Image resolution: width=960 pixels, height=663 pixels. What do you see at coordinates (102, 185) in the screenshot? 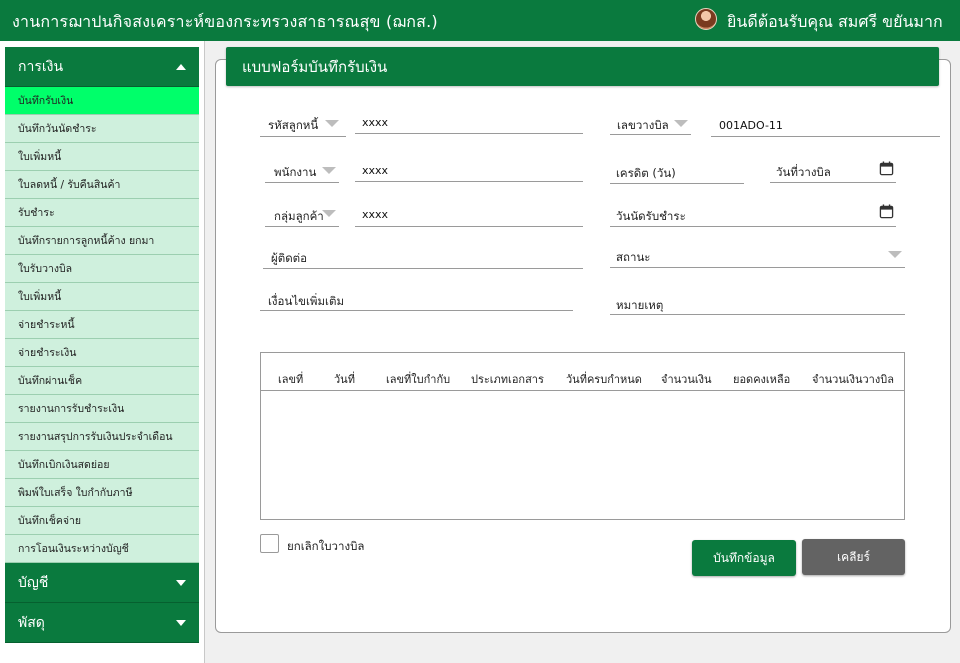
I see `sidebar-item-credit-note: ใบลดหนี้ / รับคืนสินค้า` at bounding box center [102, 185].